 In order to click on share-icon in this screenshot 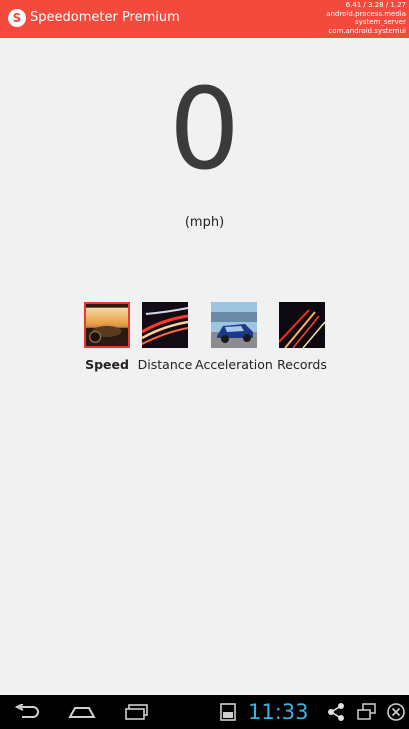, I will do `click(336, 712)`.